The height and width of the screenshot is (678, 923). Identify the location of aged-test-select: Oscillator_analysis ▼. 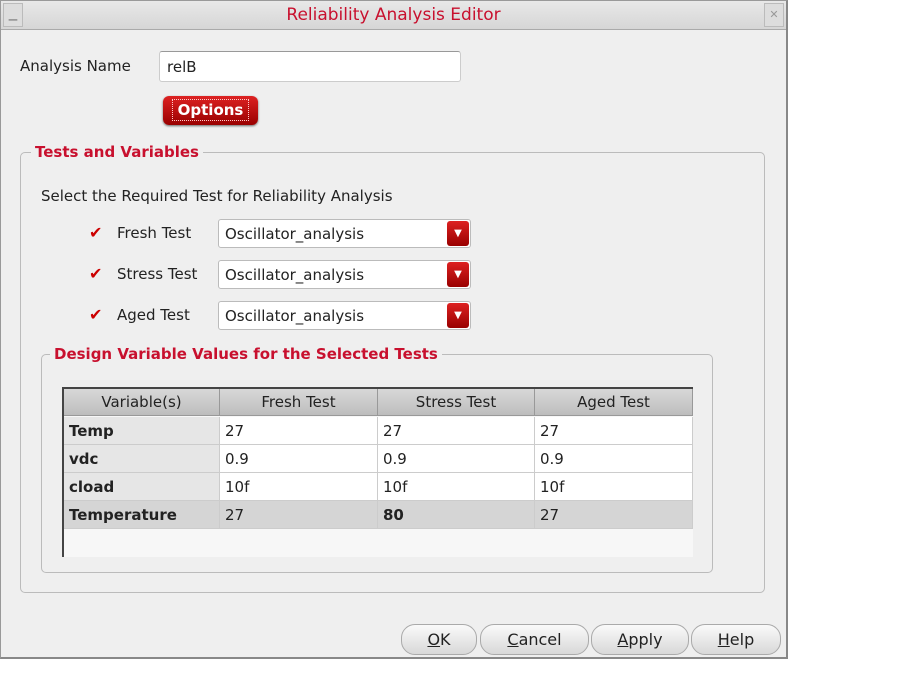
(344, 315).